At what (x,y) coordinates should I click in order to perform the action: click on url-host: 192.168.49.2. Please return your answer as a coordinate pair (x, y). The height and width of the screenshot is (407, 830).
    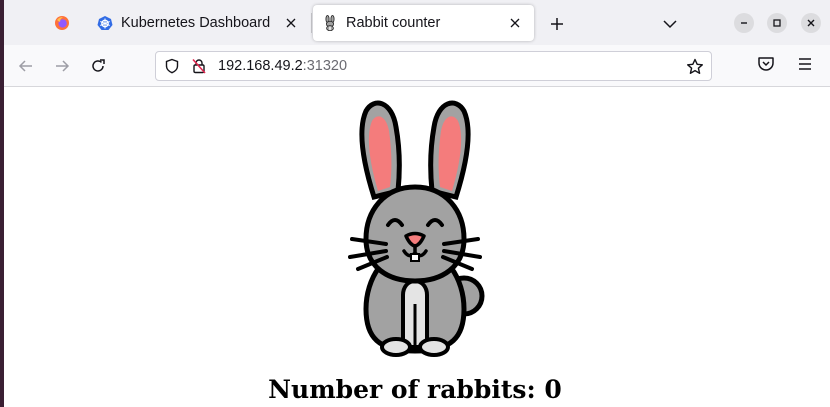
    Looking at the image, I should click on (260, 66).